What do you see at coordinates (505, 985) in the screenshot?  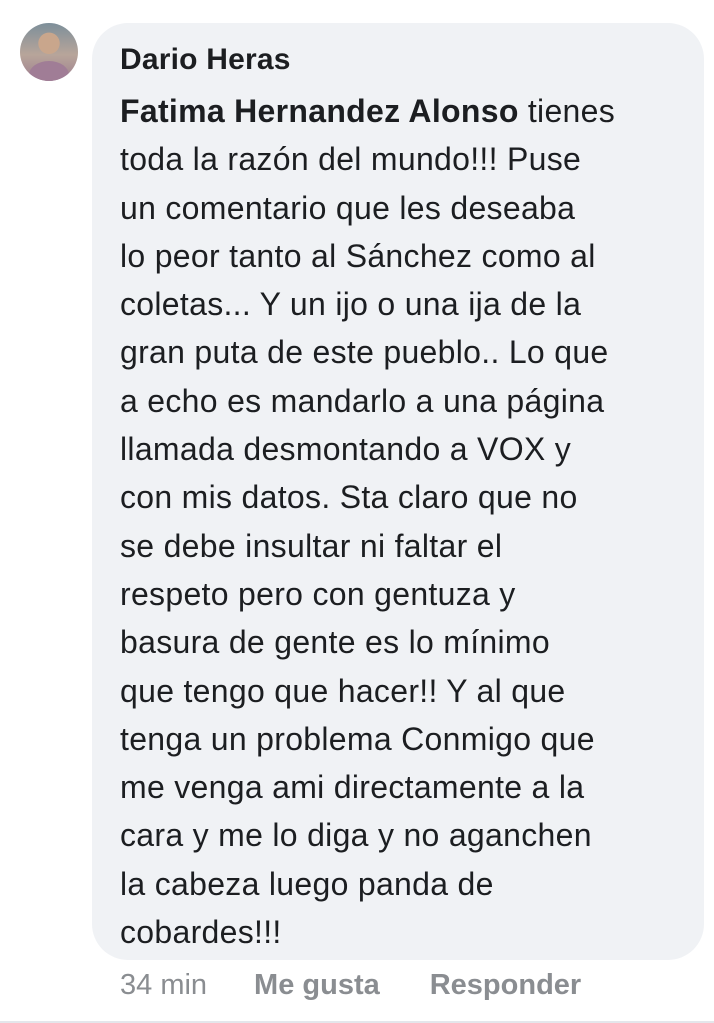 I see `reply-button: Responder` at bounding box center [505, 985].